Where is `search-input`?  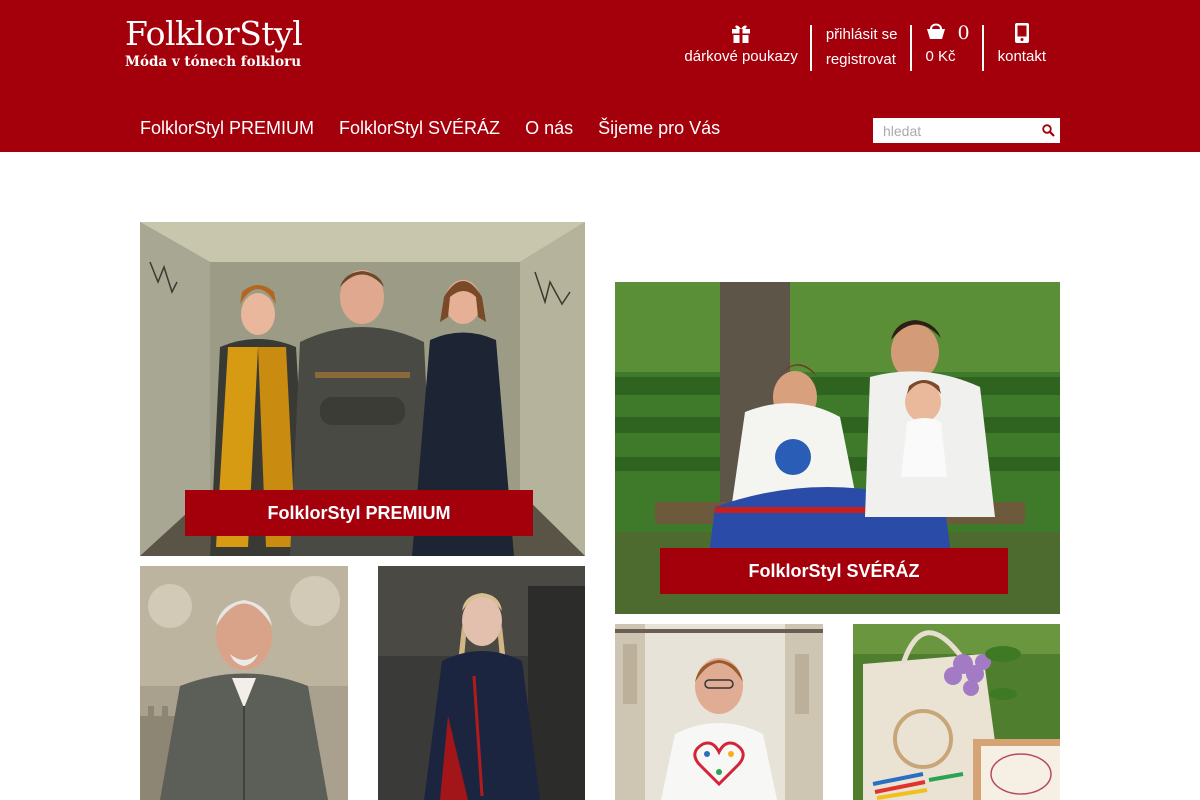
search-input is located at coordinates (957, 130).